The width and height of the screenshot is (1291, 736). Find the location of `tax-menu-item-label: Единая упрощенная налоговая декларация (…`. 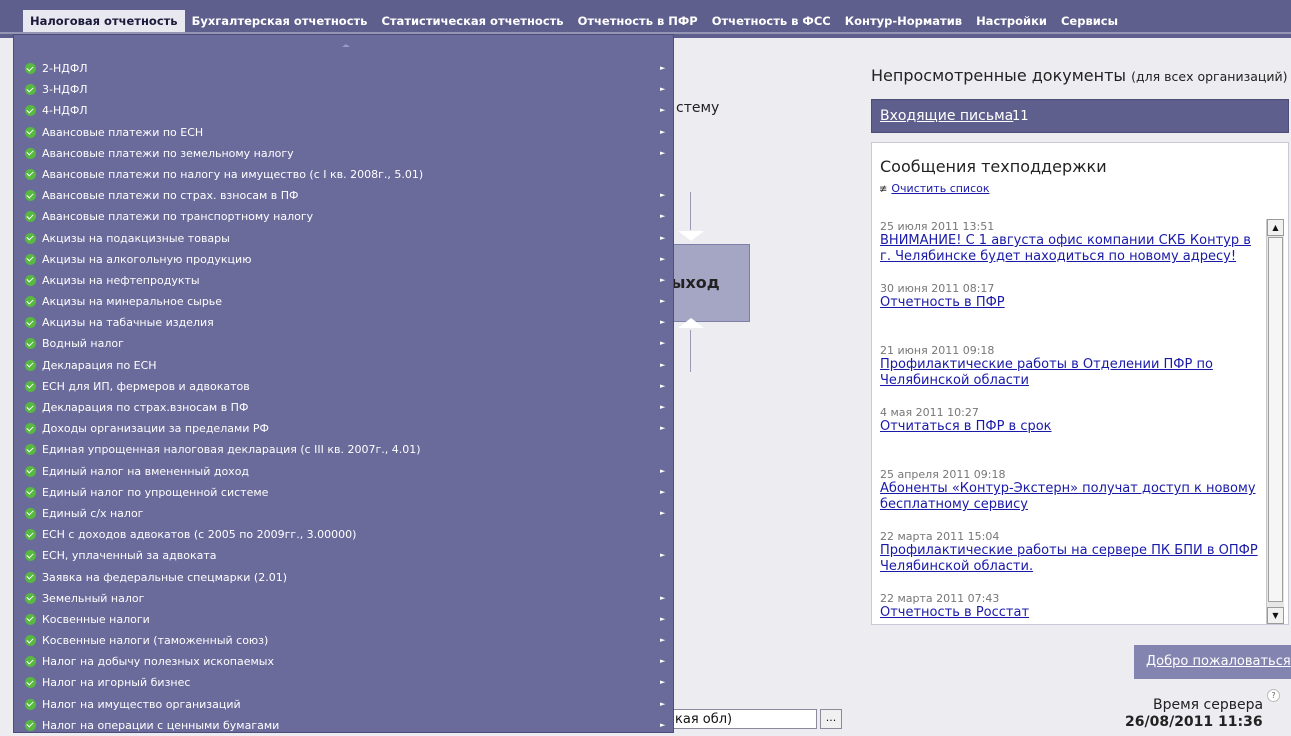

tax-menu-item-label: Единая упрощенная налоговая декларация (… is located at coordinates (231, 450).